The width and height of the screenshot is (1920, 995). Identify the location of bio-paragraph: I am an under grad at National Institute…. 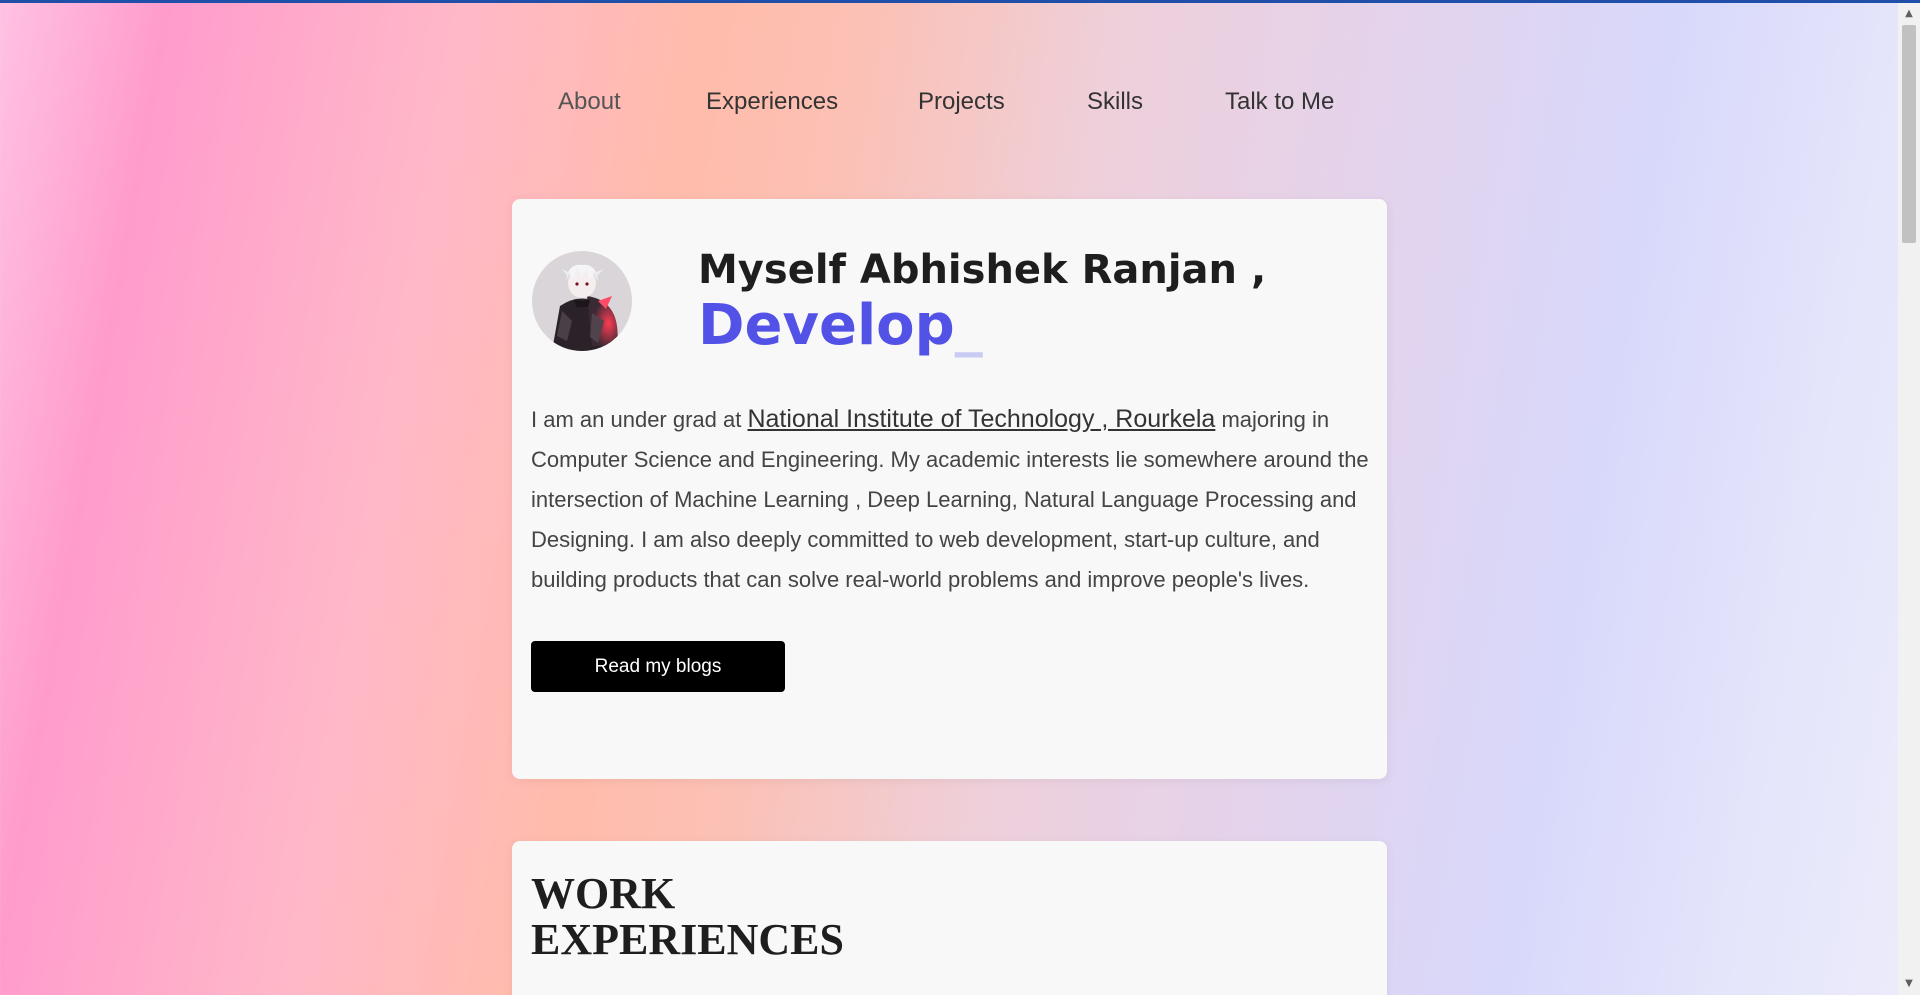
(951, 499).